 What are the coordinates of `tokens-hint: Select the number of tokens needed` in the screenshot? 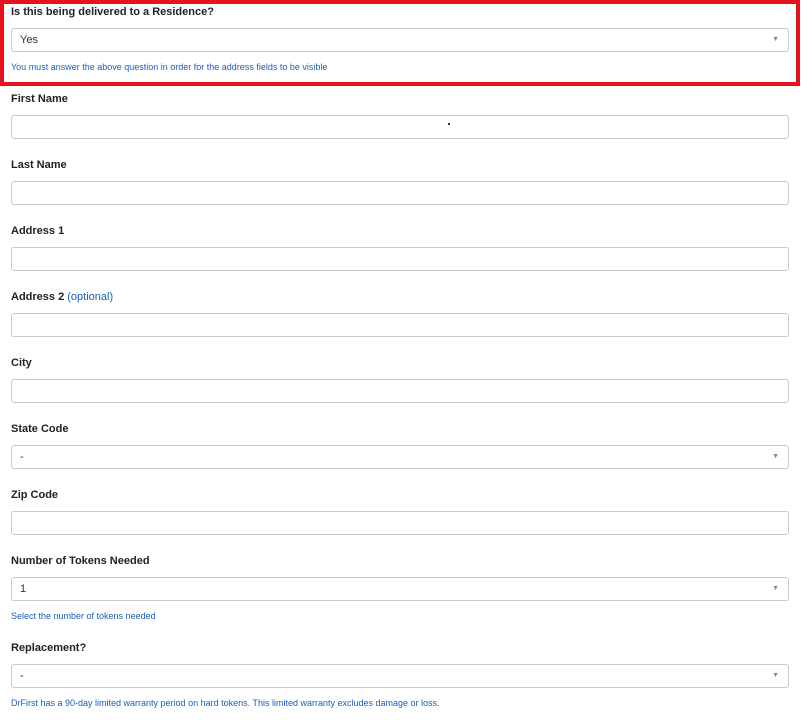 It's located at (83, 616).